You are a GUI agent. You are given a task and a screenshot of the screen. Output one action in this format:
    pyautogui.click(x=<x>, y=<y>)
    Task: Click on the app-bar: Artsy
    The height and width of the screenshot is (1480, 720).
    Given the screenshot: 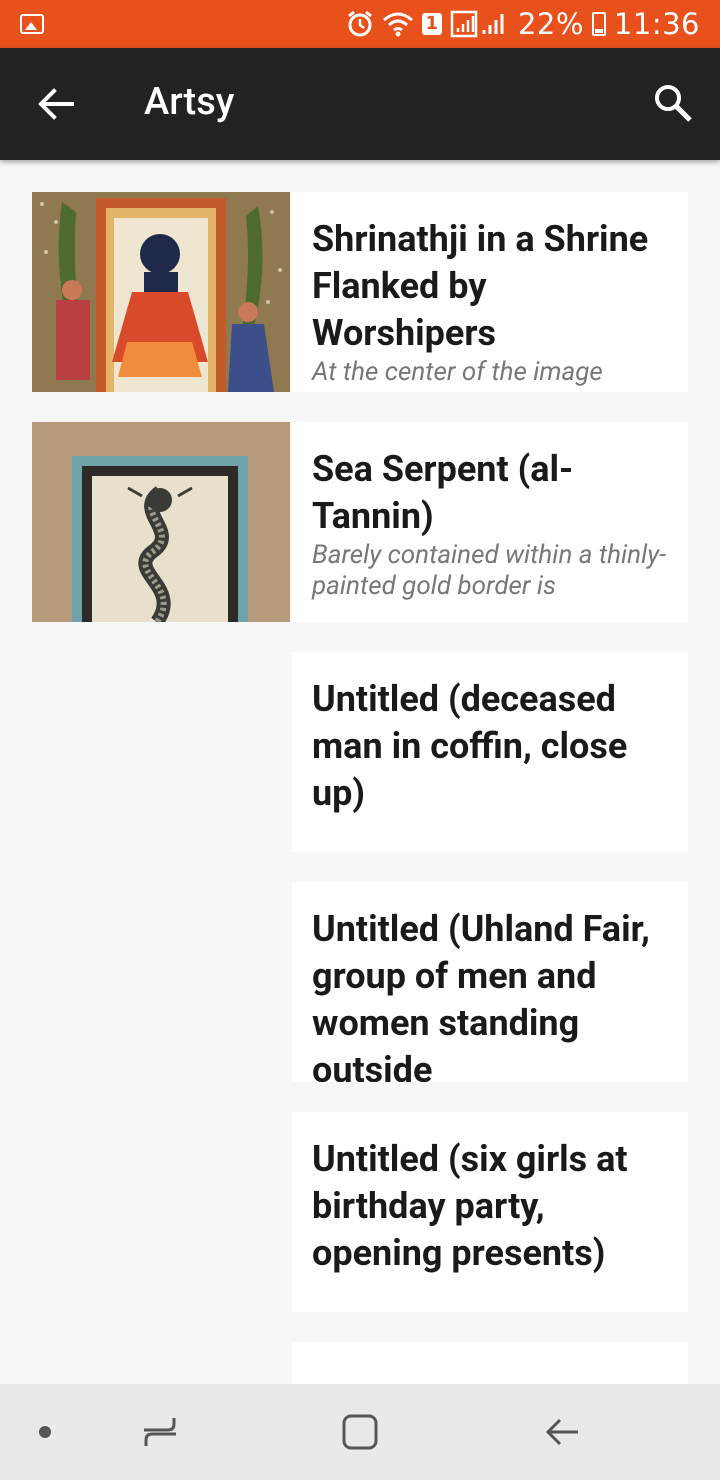 What is the action you would take?
    pyautogui.click(x=360, y=104)
    